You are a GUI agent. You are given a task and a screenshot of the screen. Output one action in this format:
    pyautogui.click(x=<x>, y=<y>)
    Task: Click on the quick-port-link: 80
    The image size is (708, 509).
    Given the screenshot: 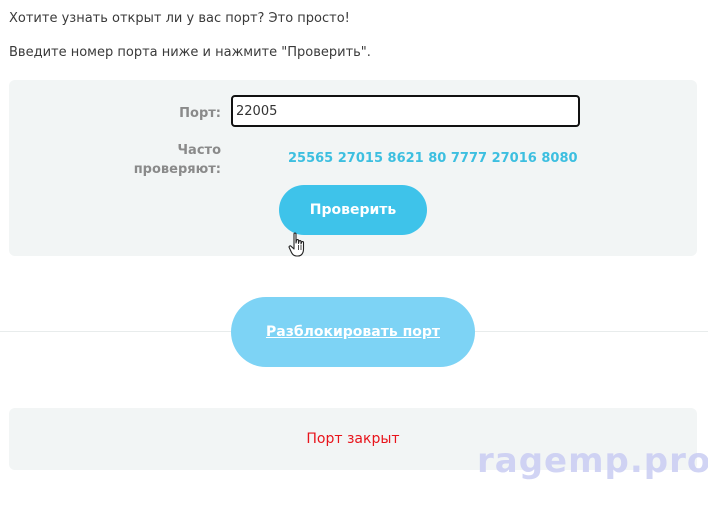 What is the action you would take?
    pyautogui.click(x=437, y=158)
    